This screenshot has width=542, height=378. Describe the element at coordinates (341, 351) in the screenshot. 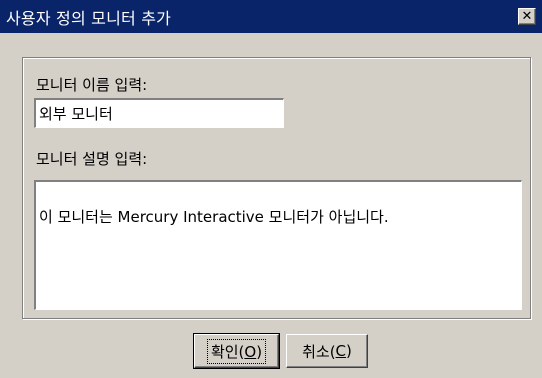

I see `cancel-button-mnemonic: C` at that location.